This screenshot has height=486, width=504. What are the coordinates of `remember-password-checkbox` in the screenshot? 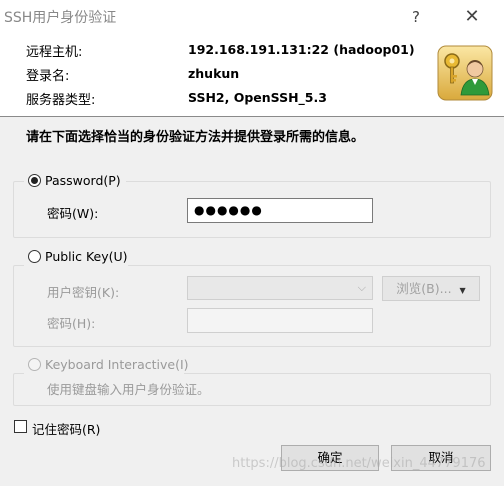 It's located at (20, 426).